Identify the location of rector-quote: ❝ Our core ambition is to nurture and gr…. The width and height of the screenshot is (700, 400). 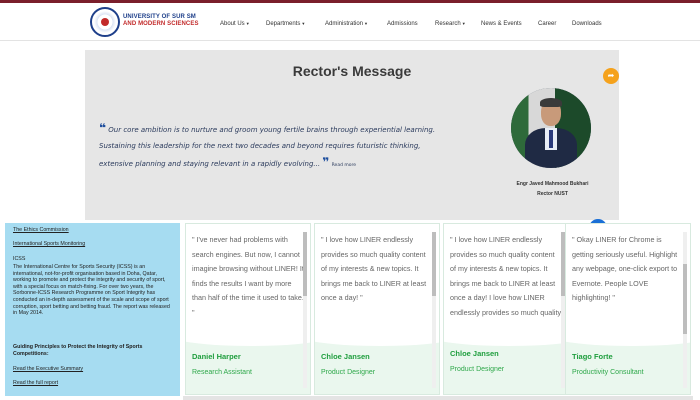
(276, 147).